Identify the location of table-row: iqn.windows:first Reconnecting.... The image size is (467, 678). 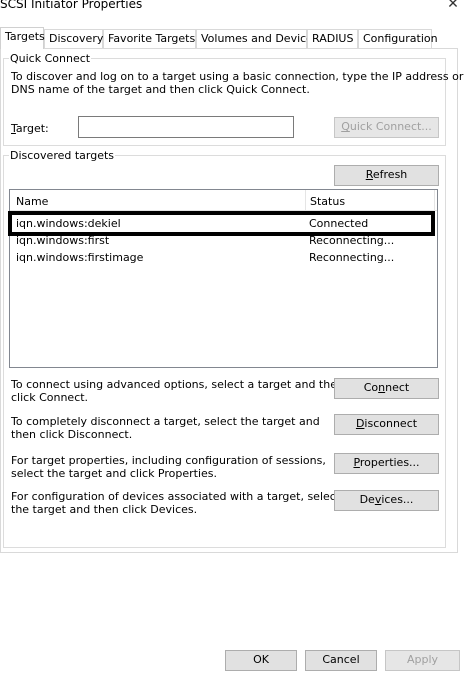
(223, 240).